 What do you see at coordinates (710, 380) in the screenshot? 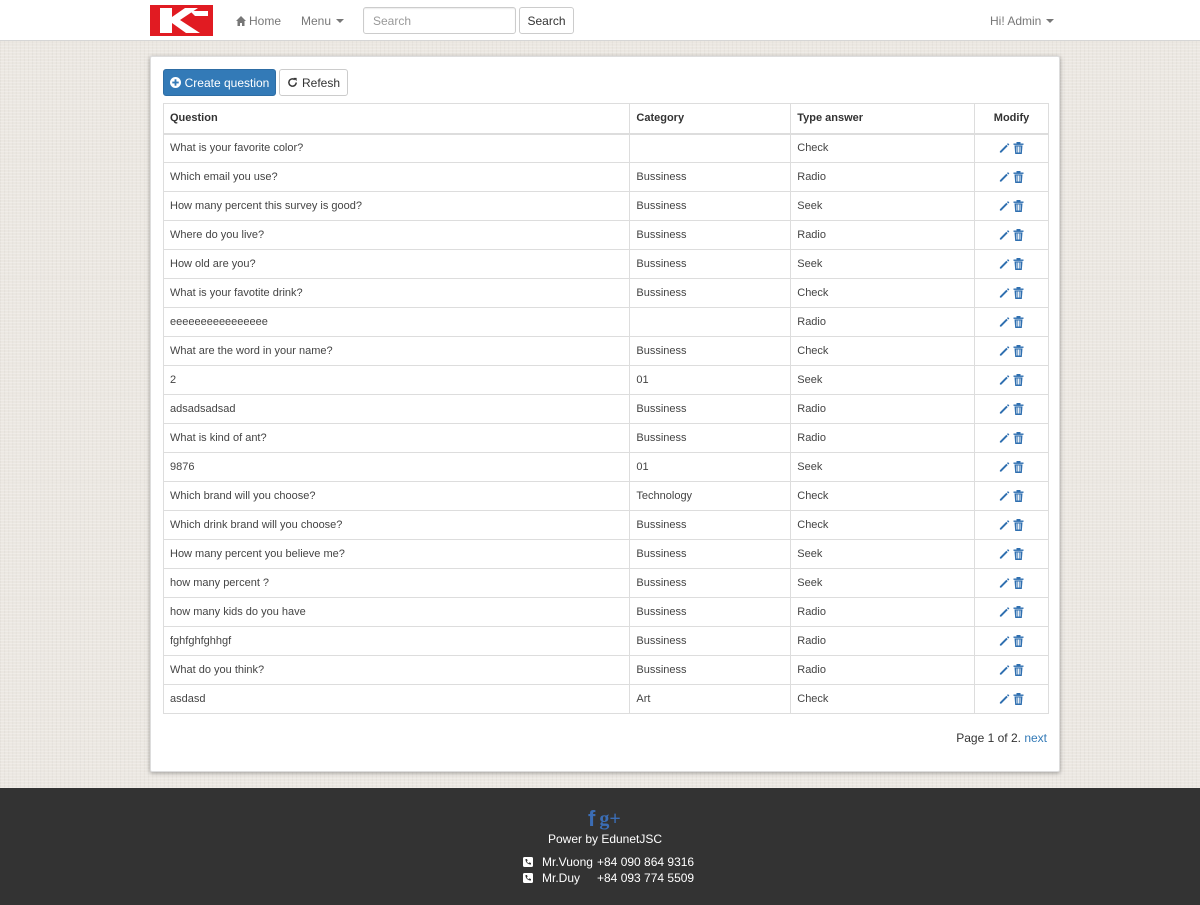
I see `cell-category: 01` at bounding box center [710, 380].